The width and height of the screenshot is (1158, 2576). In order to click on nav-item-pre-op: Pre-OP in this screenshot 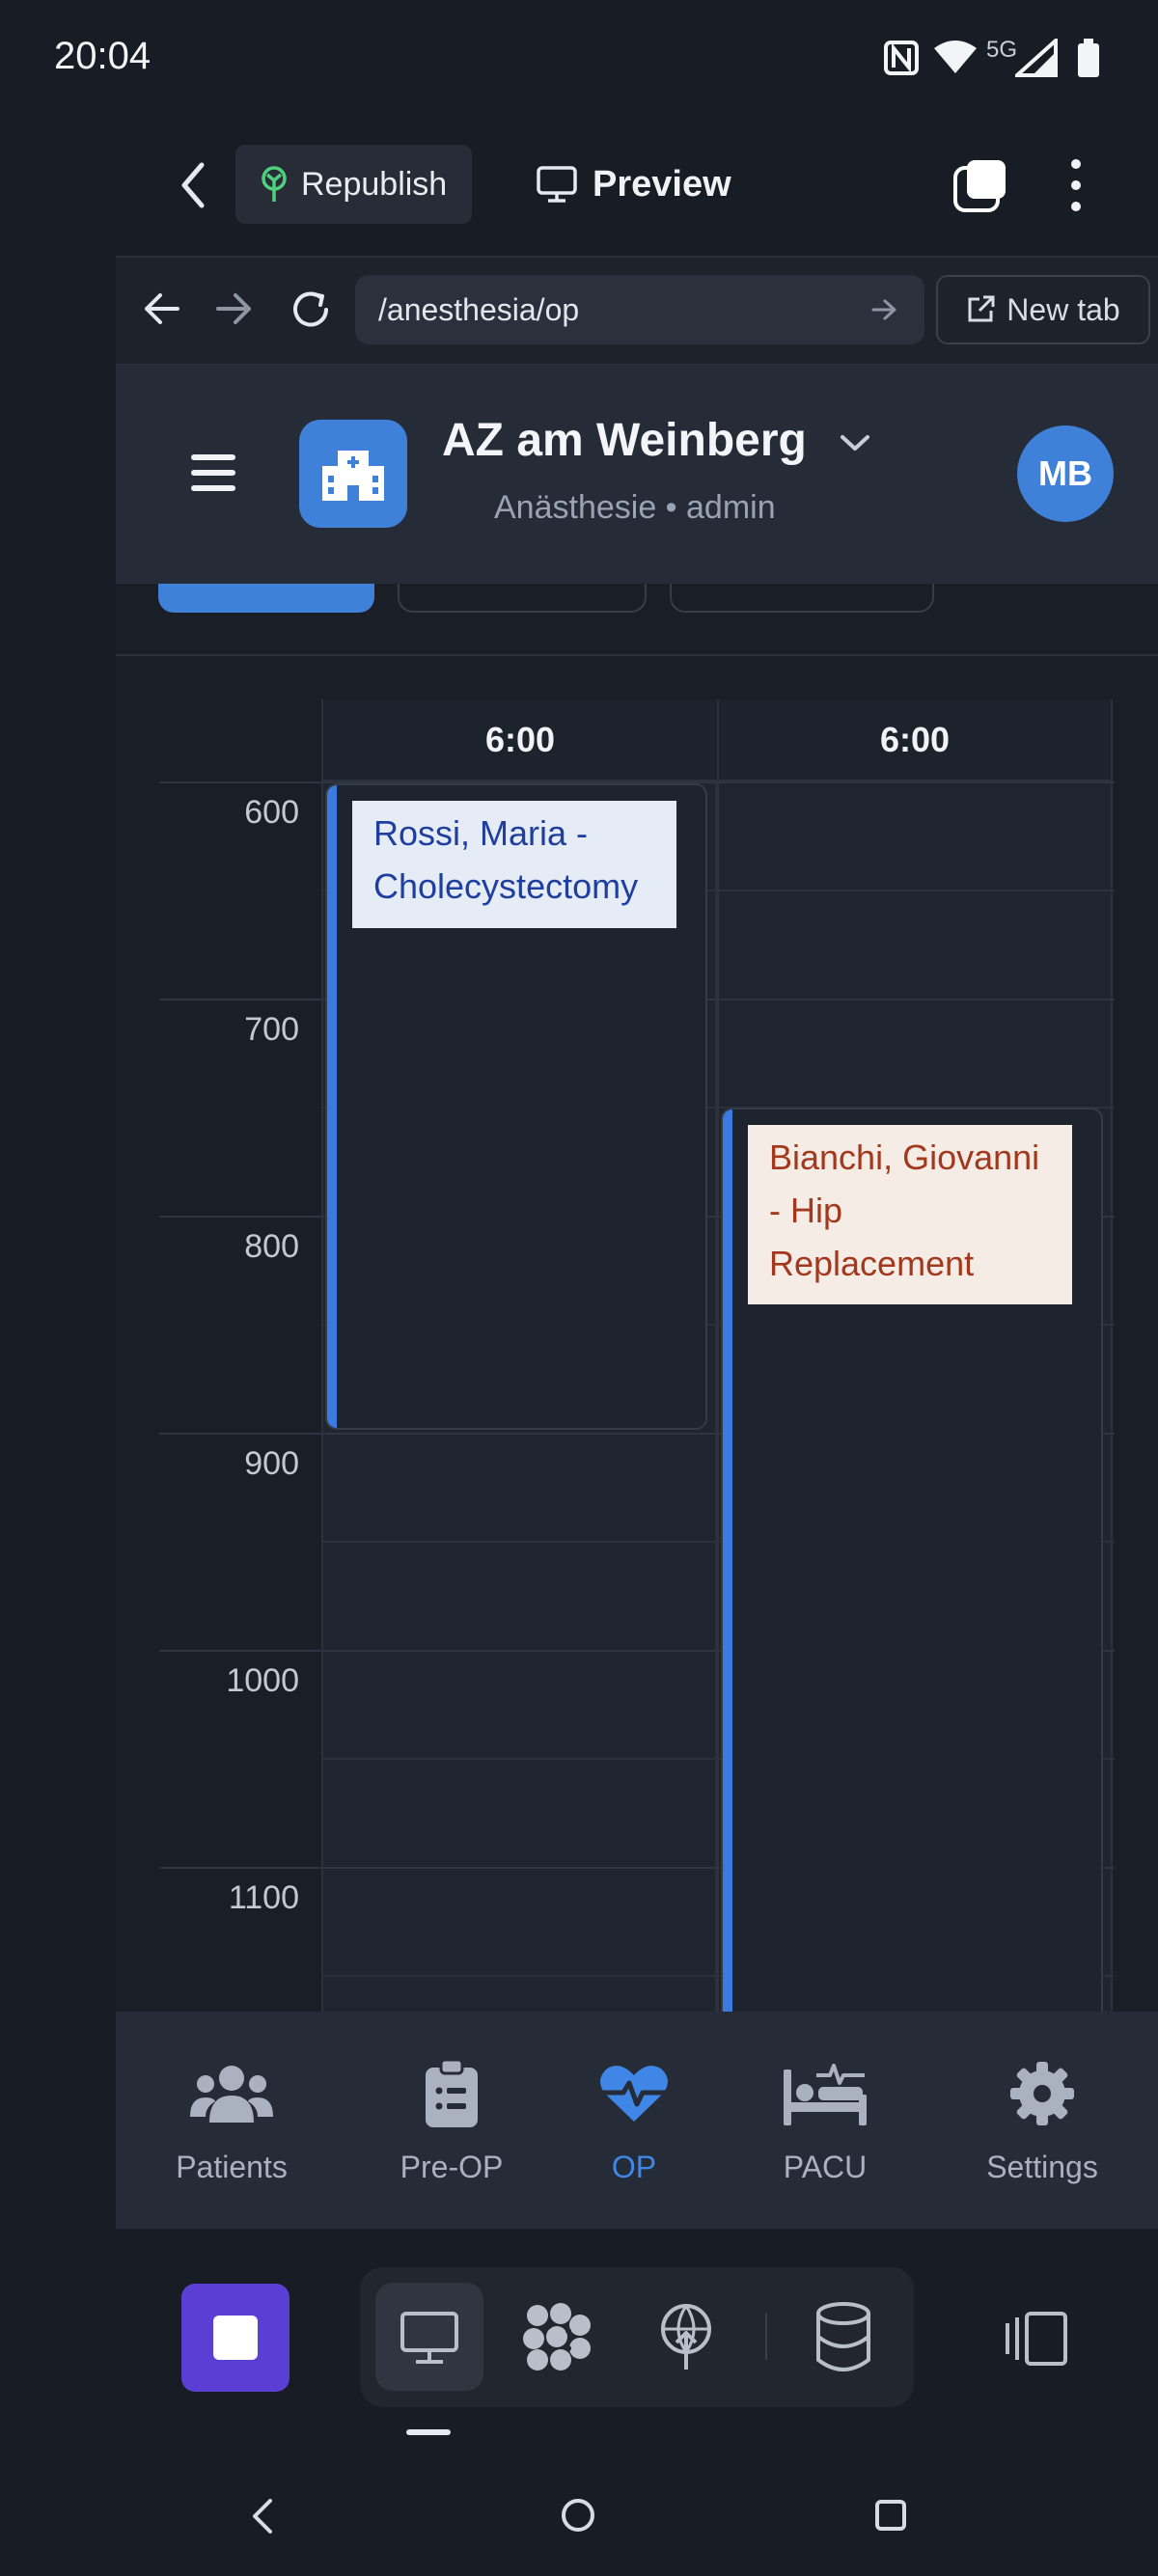, I will do `click(451, 2120)`.